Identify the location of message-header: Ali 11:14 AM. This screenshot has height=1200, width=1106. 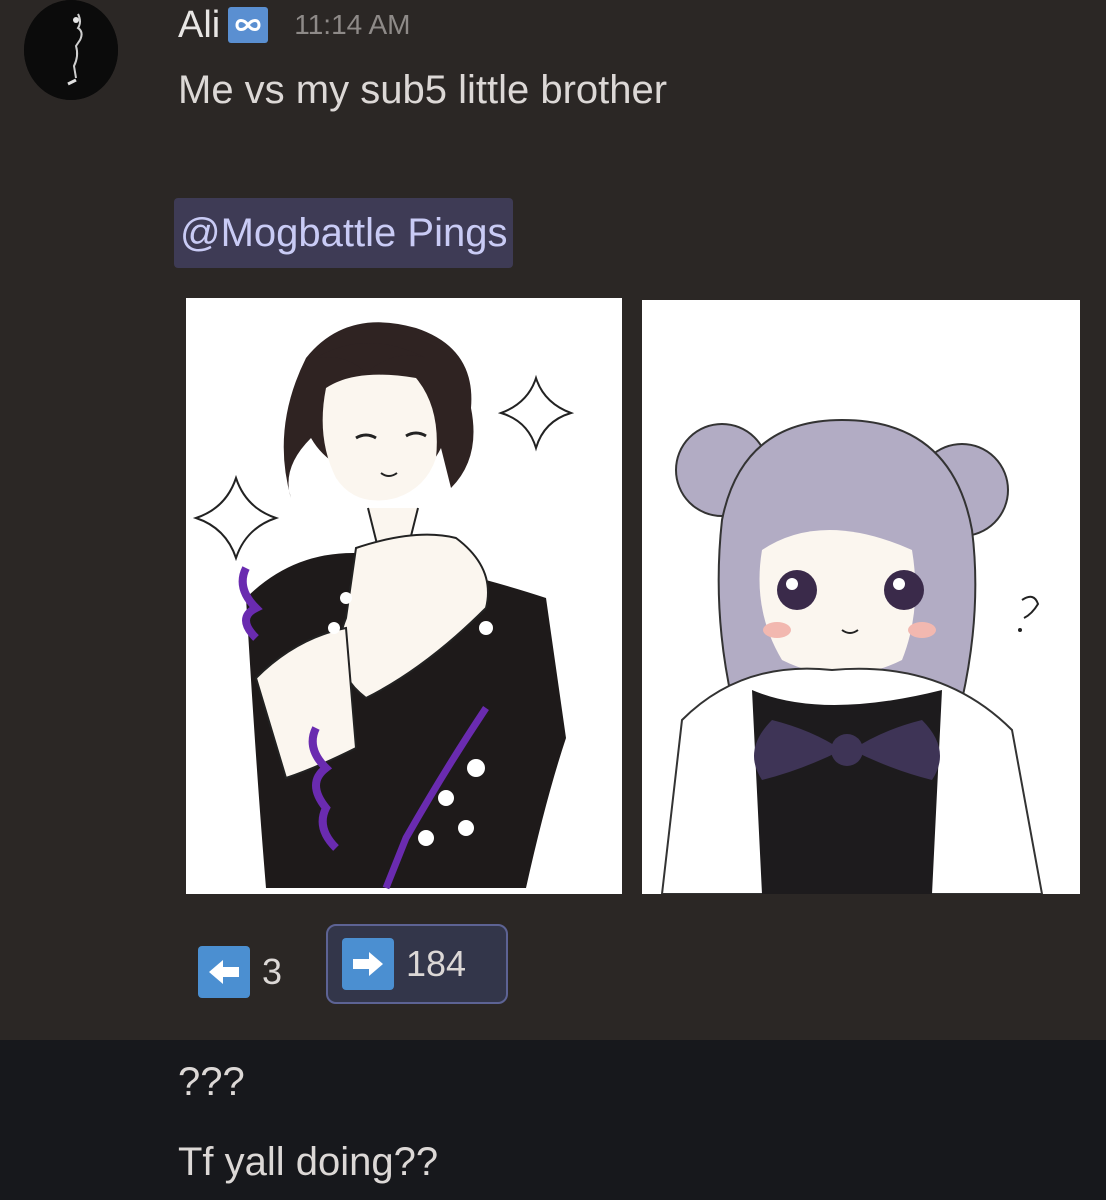
(294, 25).